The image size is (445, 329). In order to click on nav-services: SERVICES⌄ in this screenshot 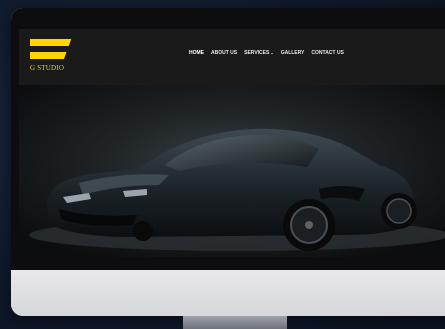, I will do `click(259, 53)`.